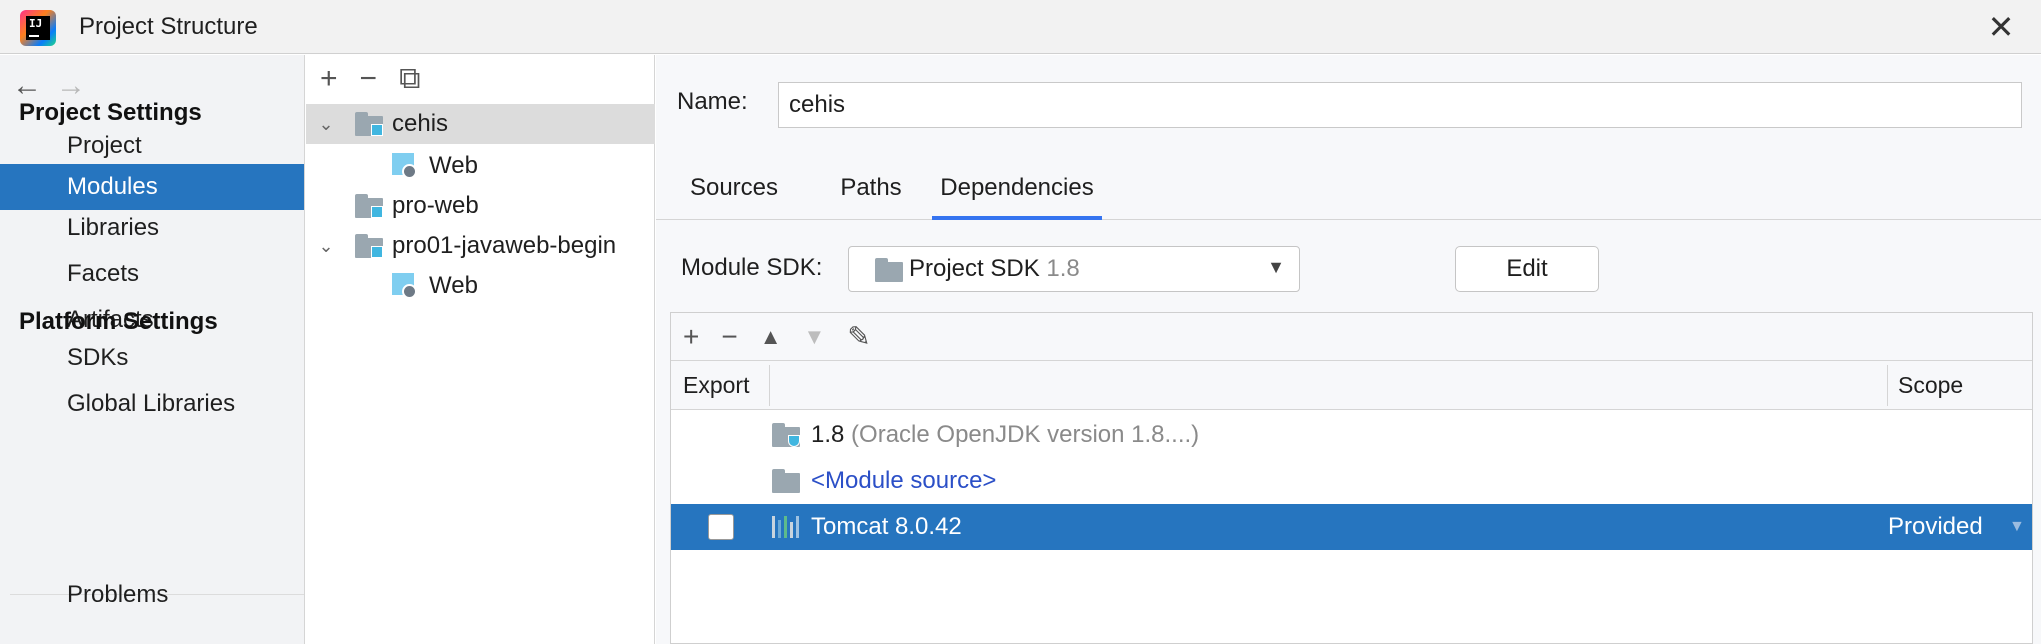 Image resolution: width=2041 pixels, height=644 pixels. What do you see at coordinates (152, 404) in the screenshot?
I see `nav-item-global-libraries: Global Libraries` at bounding box center [152, 404].